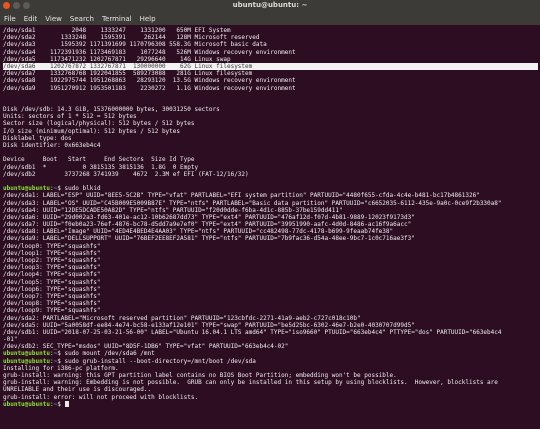 Image resolution: width=540 pixels, height=429 pixels. Describe the element at coordinates (67, 404) in the screenshot. I see `text-cursor` at that location.